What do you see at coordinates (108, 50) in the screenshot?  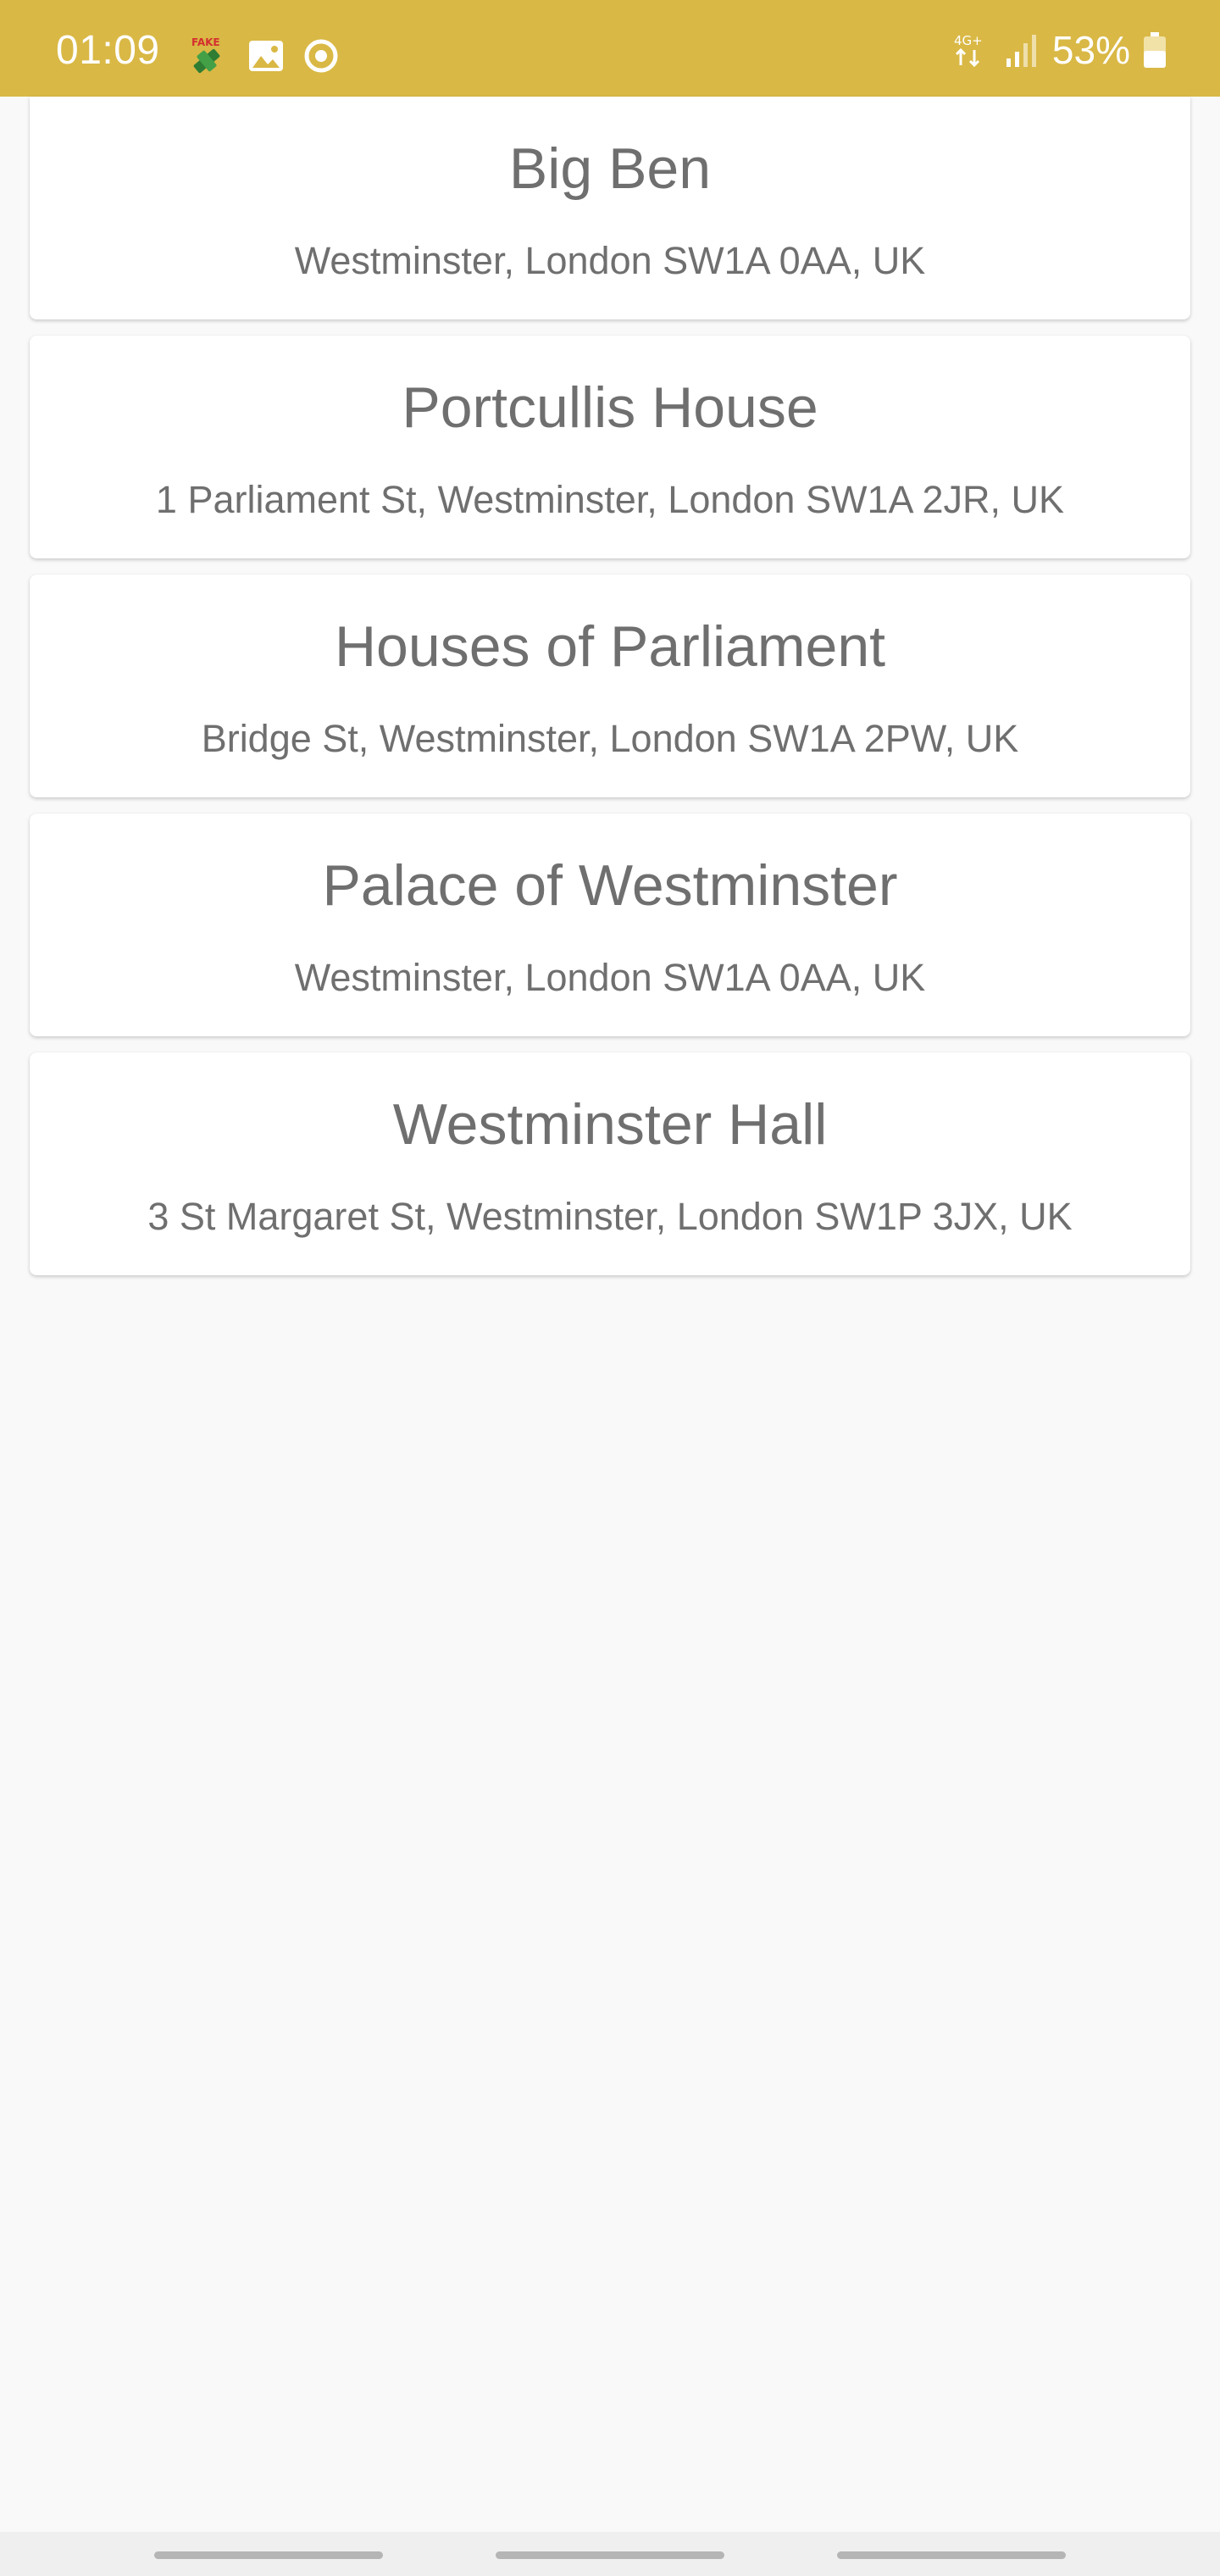 I see `status-time: 01:09` at bounding box center [108, 50].